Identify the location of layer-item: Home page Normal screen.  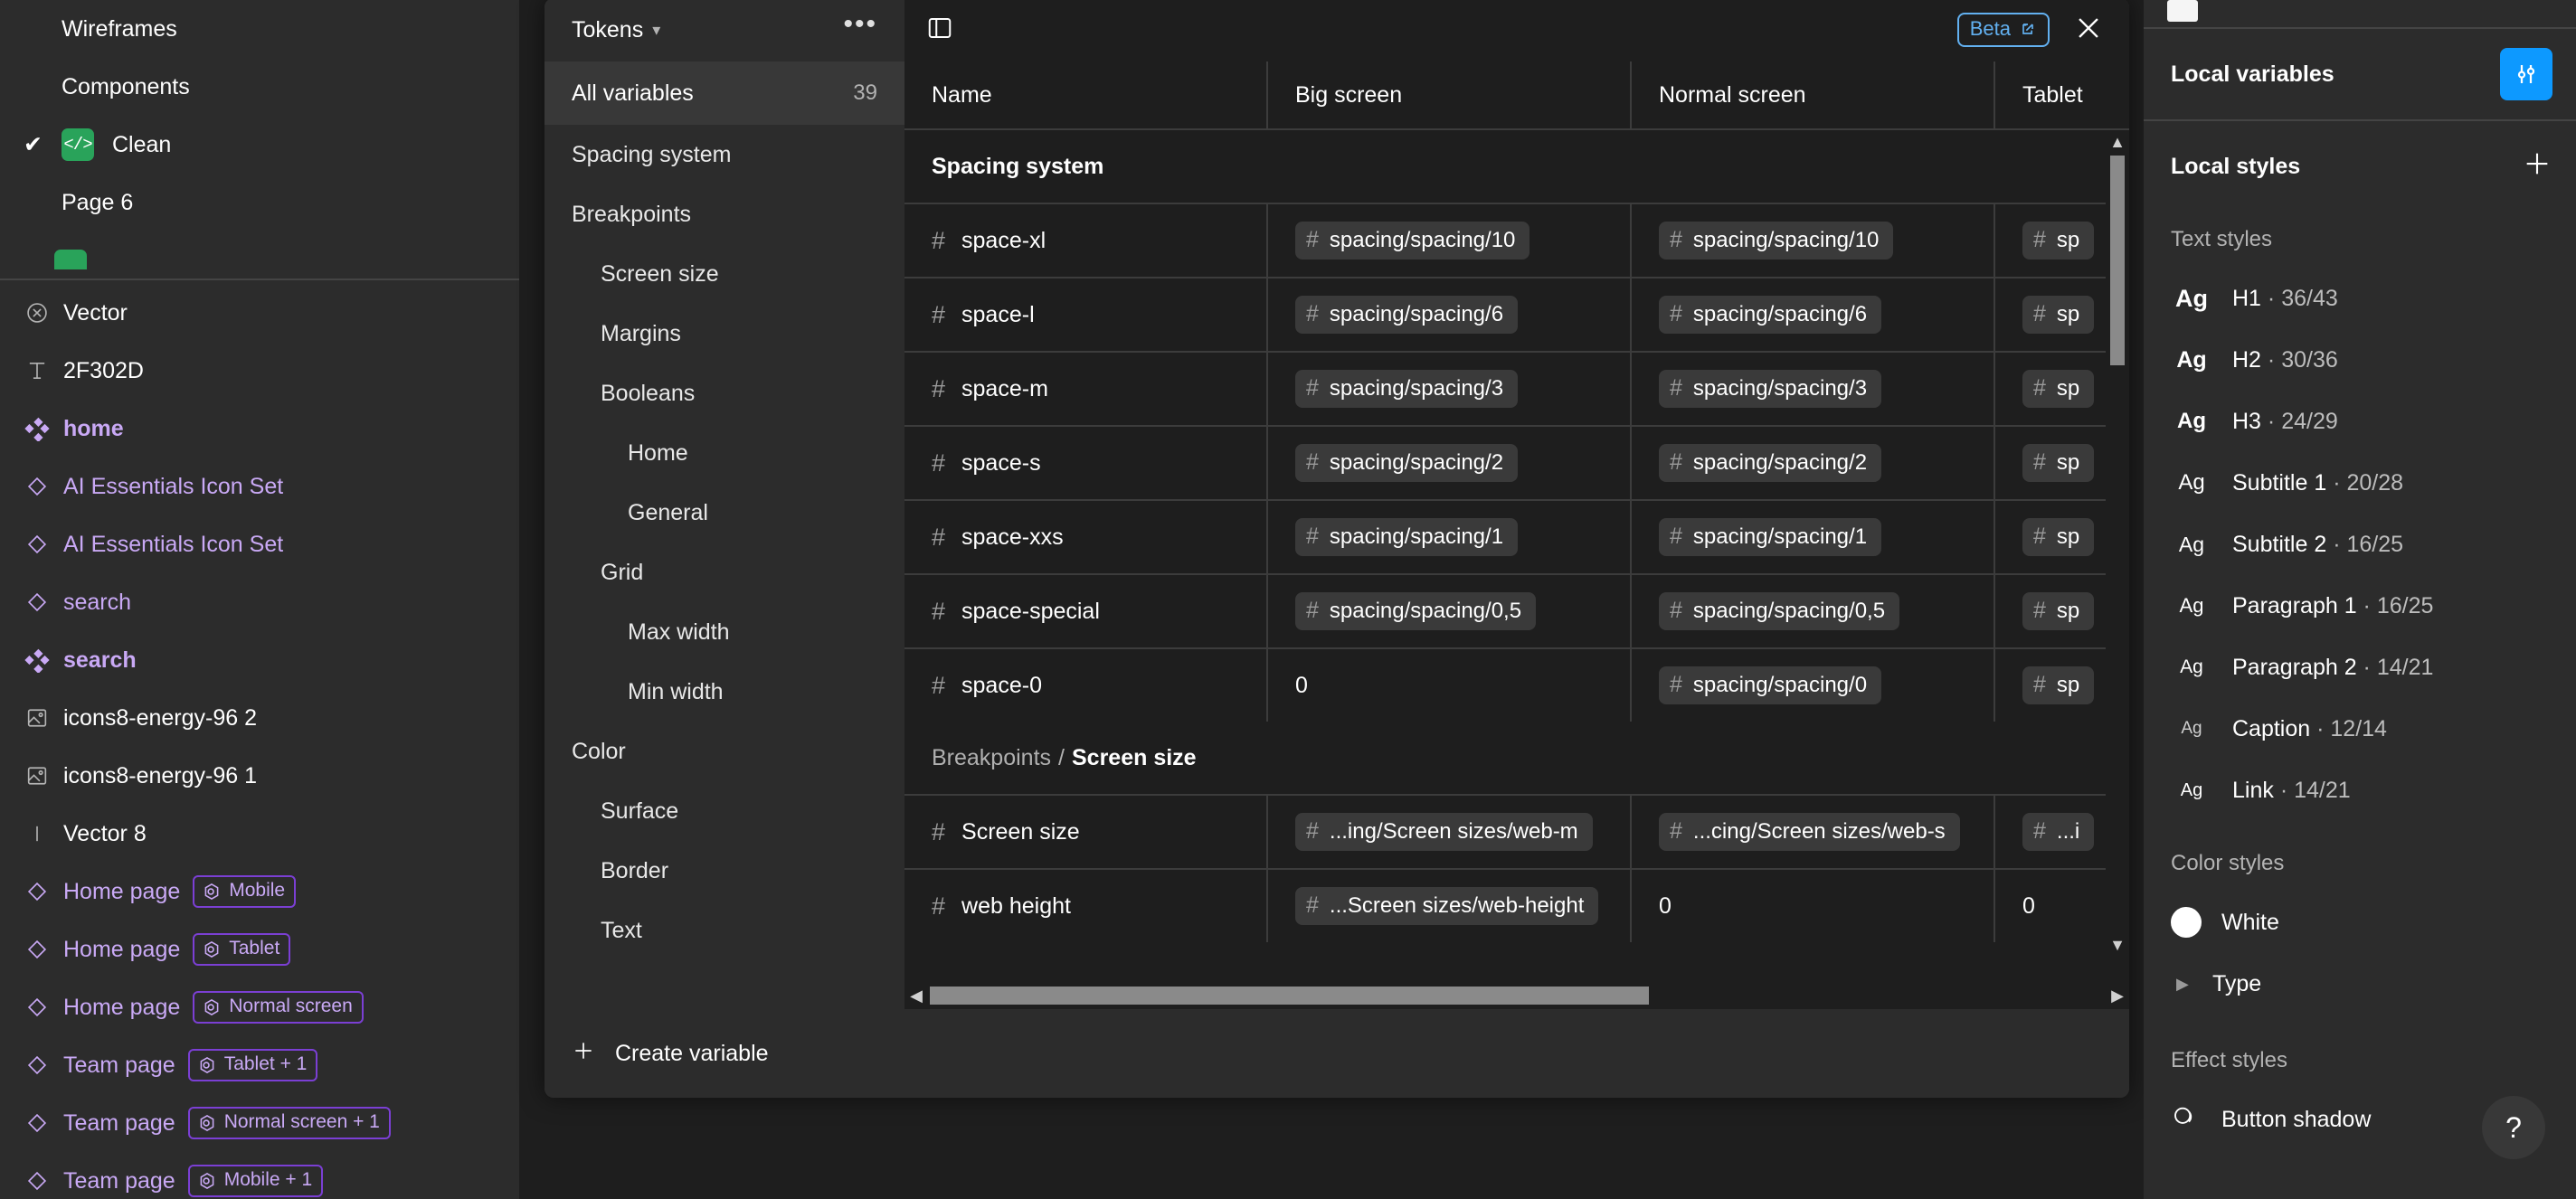
(259, 1007).